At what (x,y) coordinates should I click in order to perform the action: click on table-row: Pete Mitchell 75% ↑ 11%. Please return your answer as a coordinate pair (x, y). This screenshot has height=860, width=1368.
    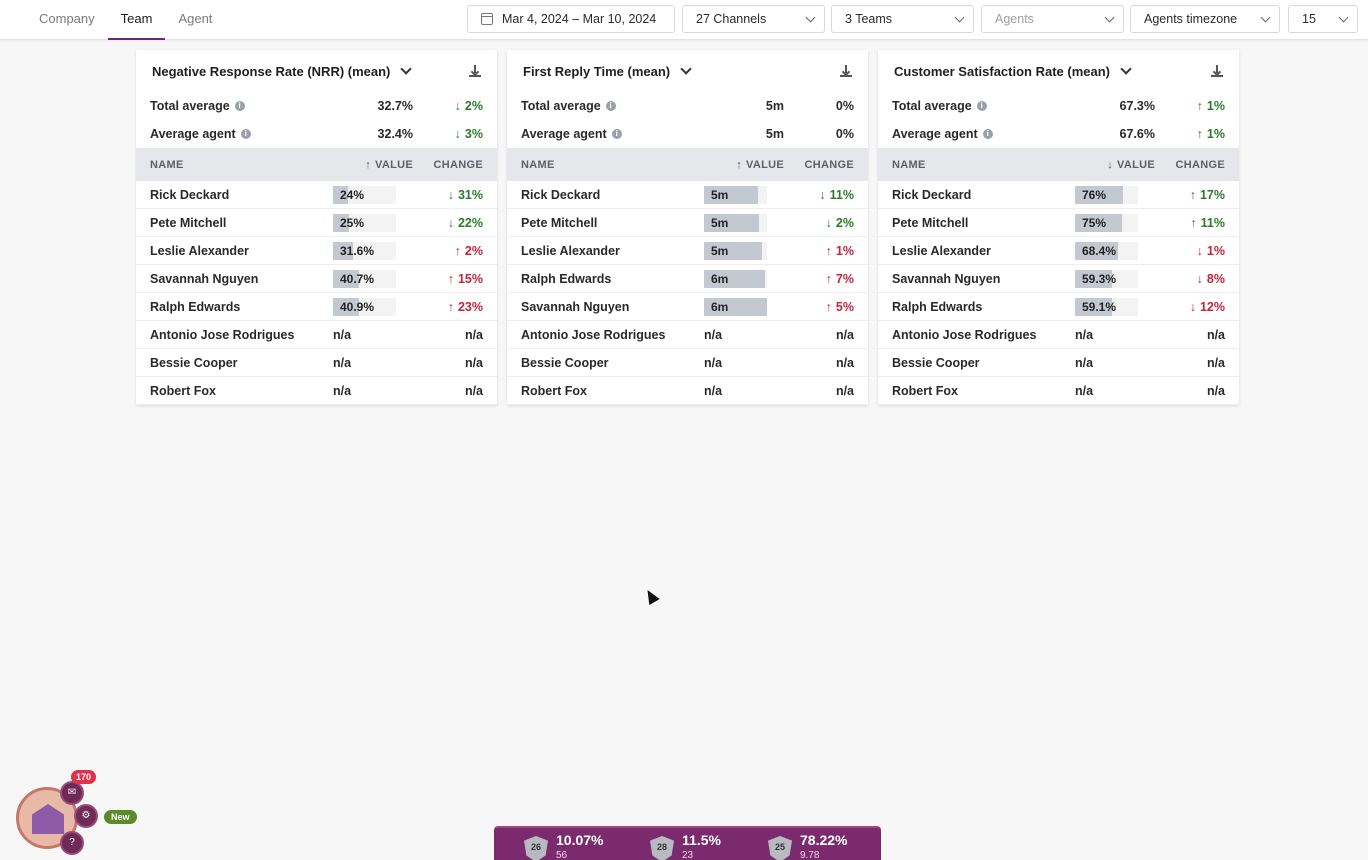
    Looking at the image, I should click on (1058, 223).